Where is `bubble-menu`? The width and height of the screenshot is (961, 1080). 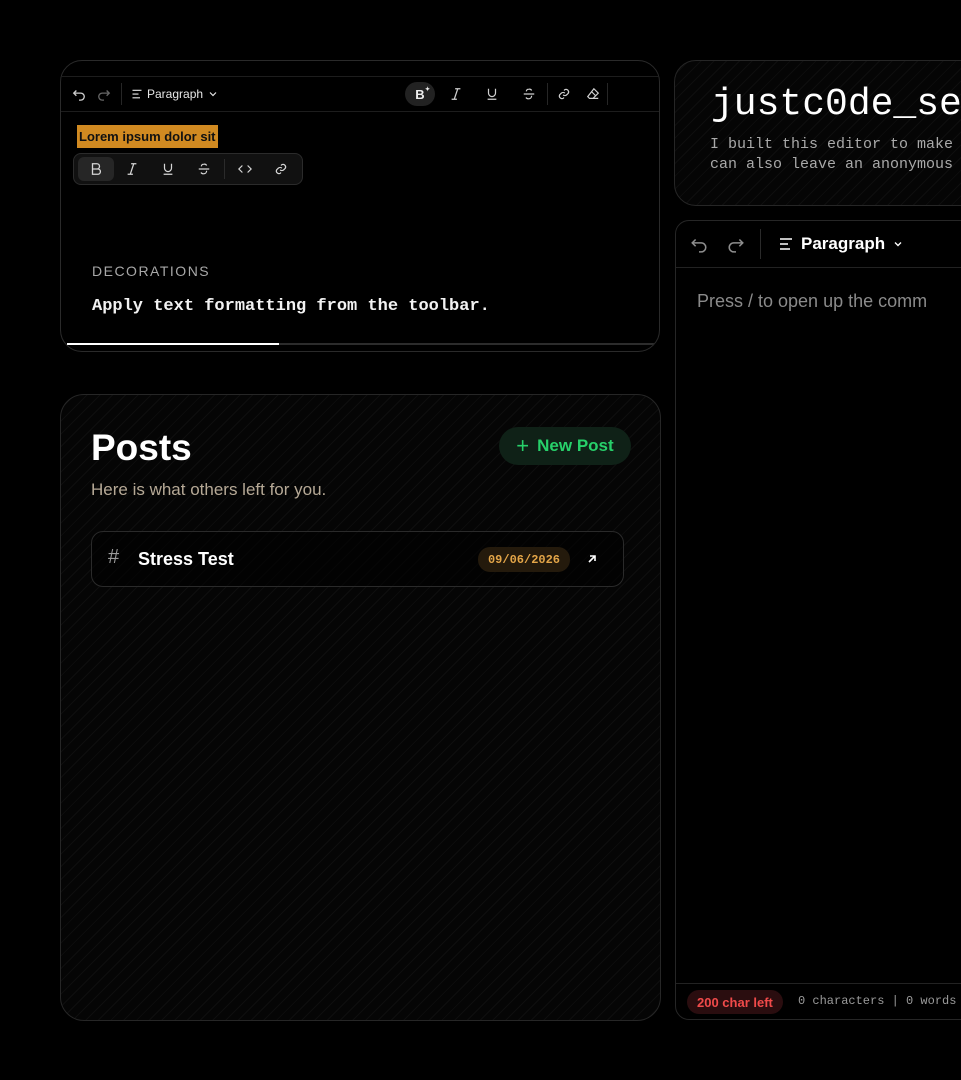
bubble-menu is located at coordinates (188, 169).